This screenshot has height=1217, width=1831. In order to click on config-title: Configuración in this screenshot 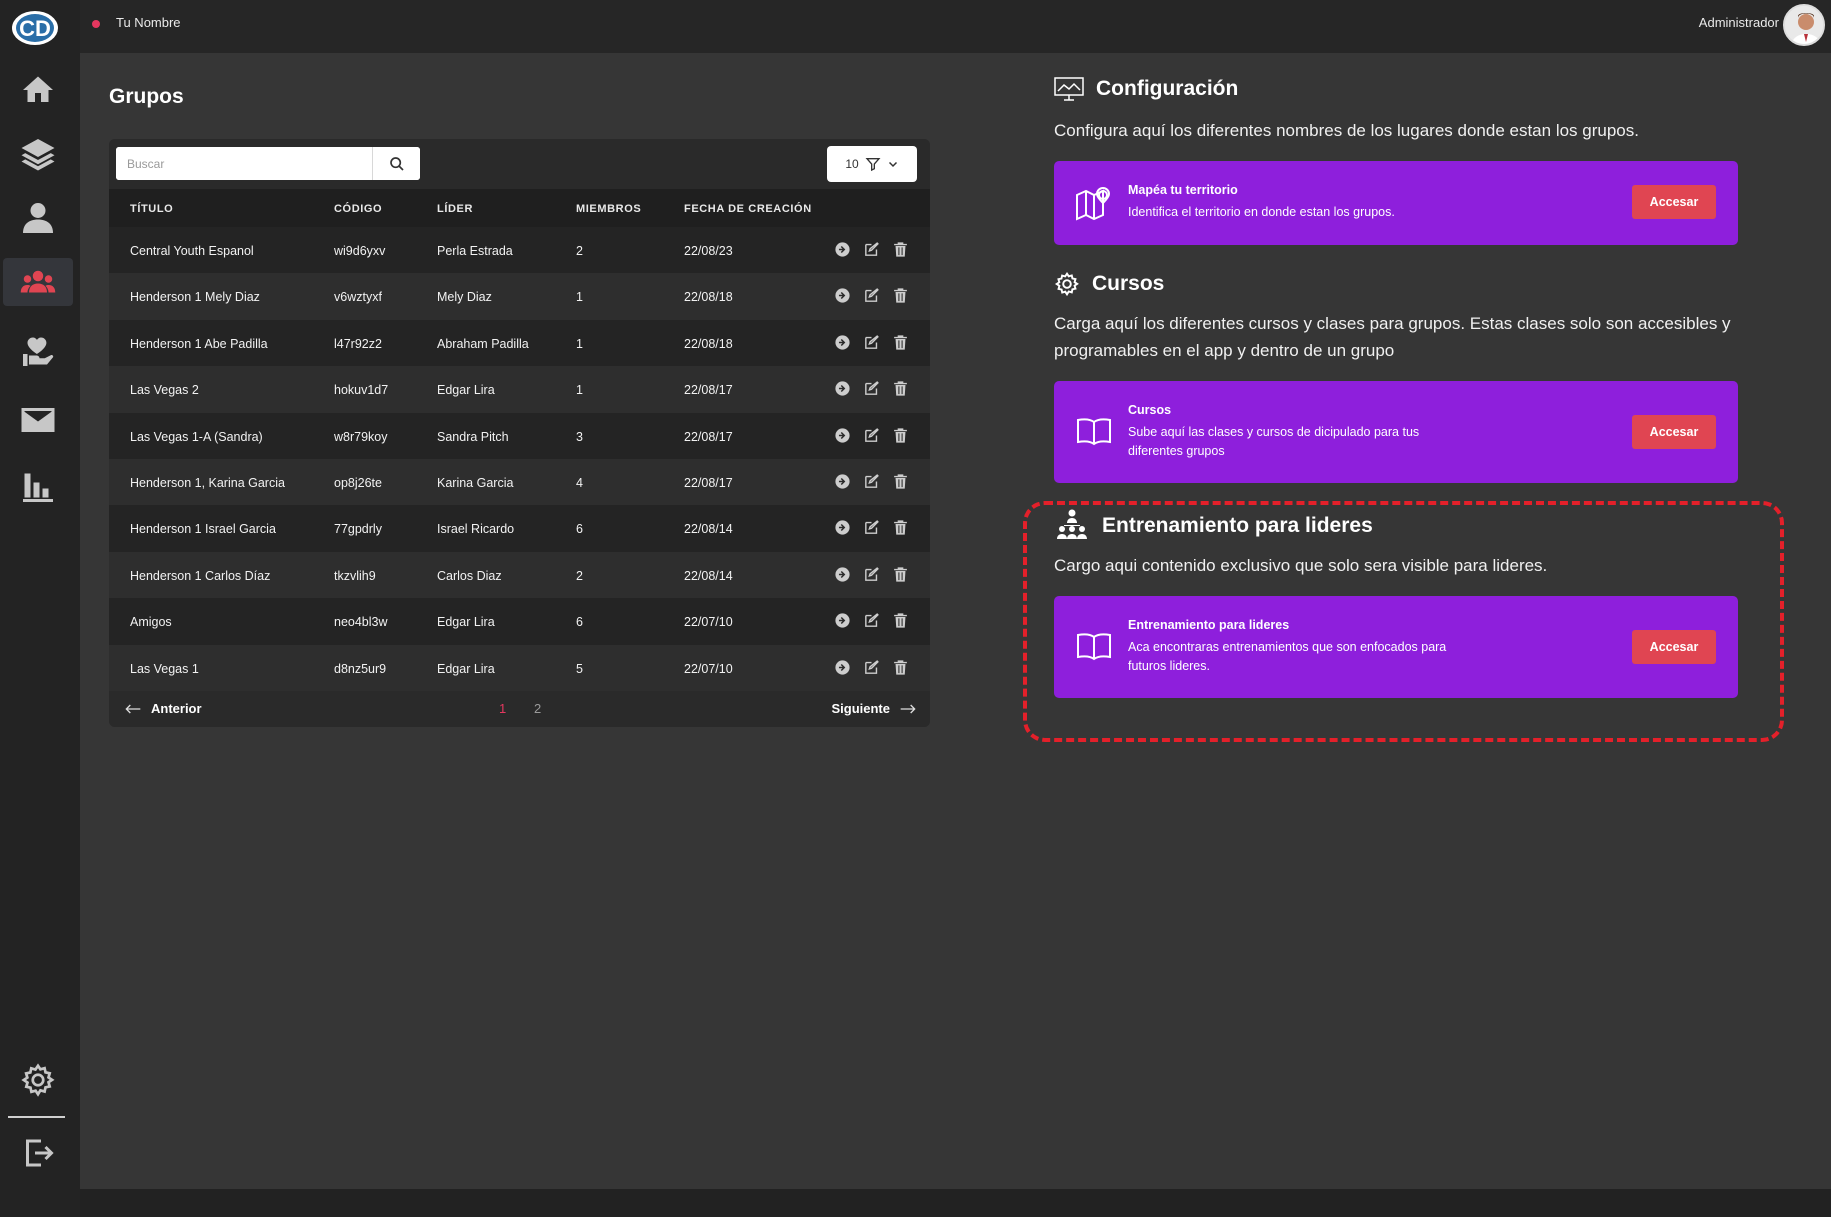, I will do `click(1167, 88)`.